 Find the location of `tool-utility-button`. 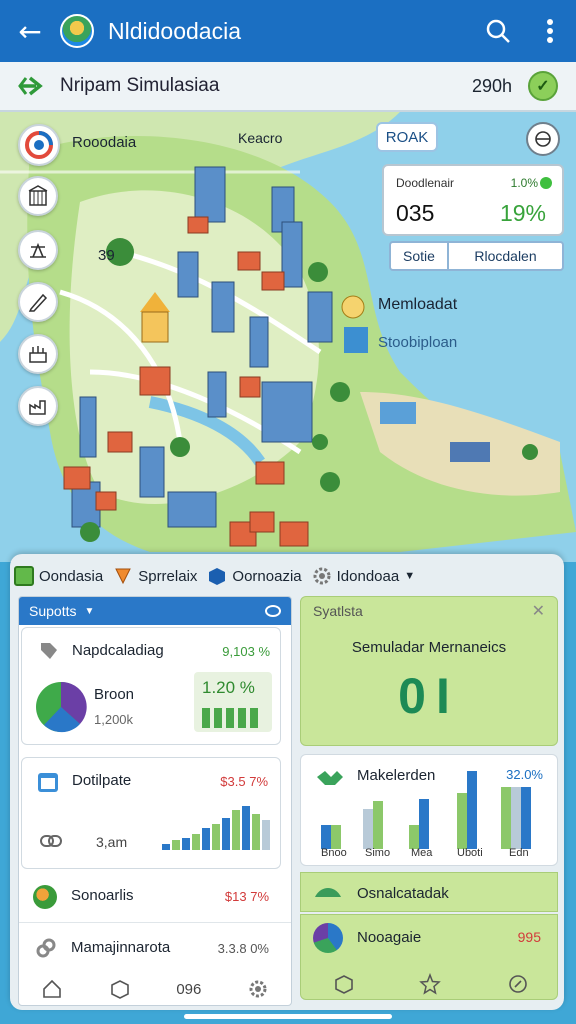

tool-utility-button is located at coordinates (38, 354).